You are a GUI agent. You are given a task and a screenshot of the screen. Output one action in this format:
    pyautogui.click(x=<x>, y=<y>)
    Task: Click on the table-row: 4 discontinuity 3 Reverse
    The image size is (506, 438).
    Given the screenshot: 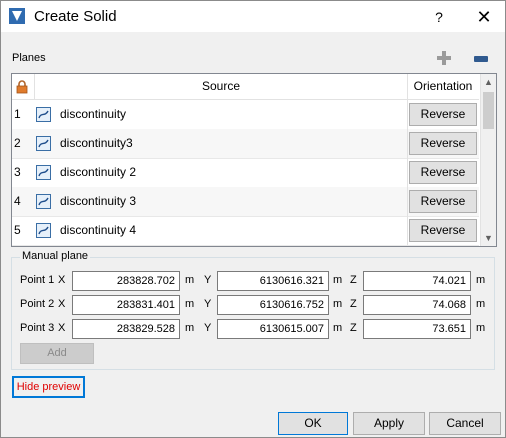 What is the action you would take?
    pyautogui.click(x=245, y=202)
    